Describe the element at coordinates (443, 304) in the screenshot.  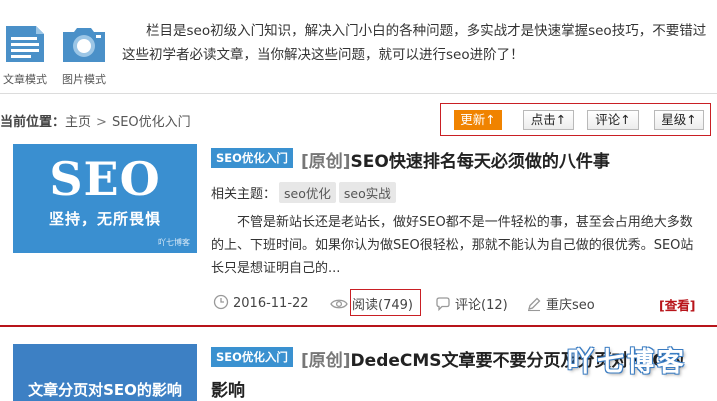
I see `comment-icon` at that location.